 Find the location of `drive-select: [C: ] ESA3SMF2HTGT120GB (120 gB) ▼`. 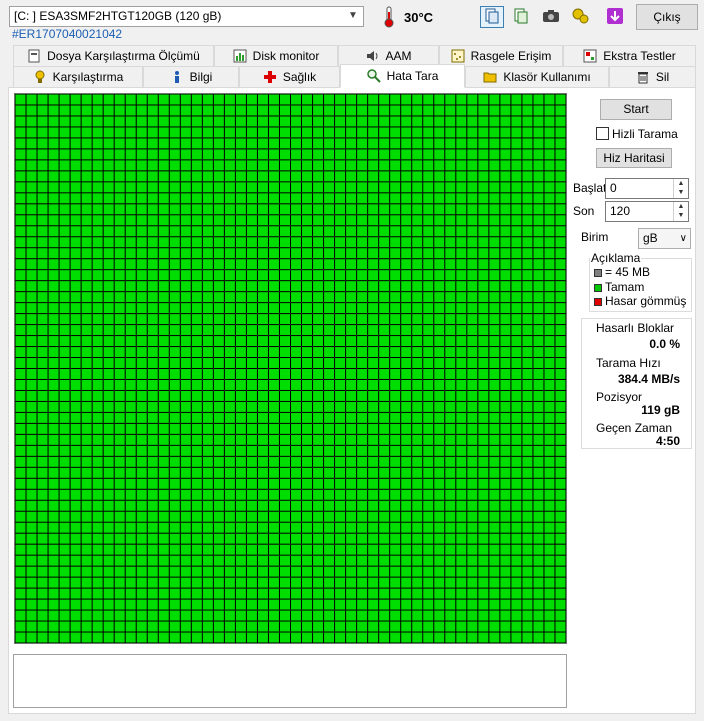

drive-select: [C: ] ESA3SMF2HTGT120GB (120 gB) ▼ is located at coordinates (186, 16).